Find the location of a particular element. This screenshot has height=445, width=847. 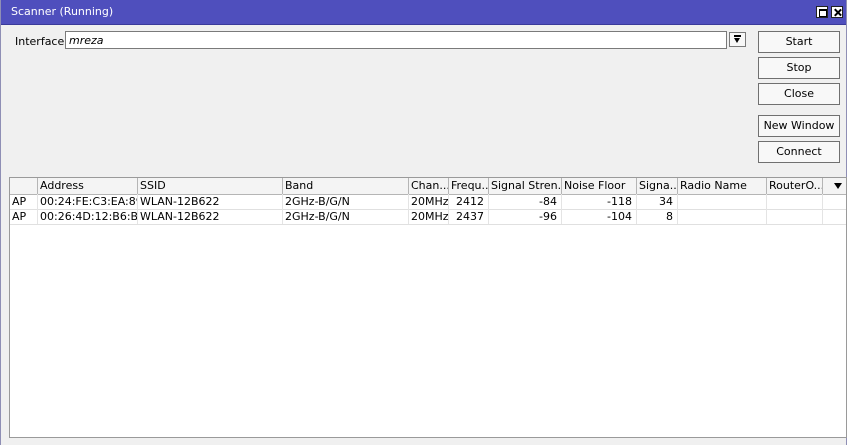

stop-button: Stop is located at coordinates (799, 68).